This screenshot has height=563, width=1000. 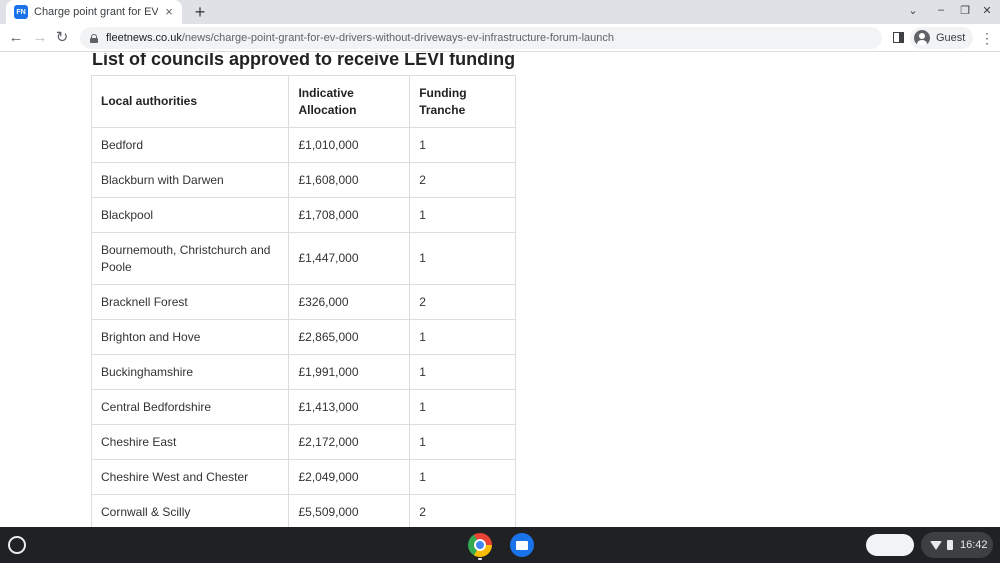 I want to click on table-row: Bracknell Forest £326,000 2, so click(x=303, y=302).